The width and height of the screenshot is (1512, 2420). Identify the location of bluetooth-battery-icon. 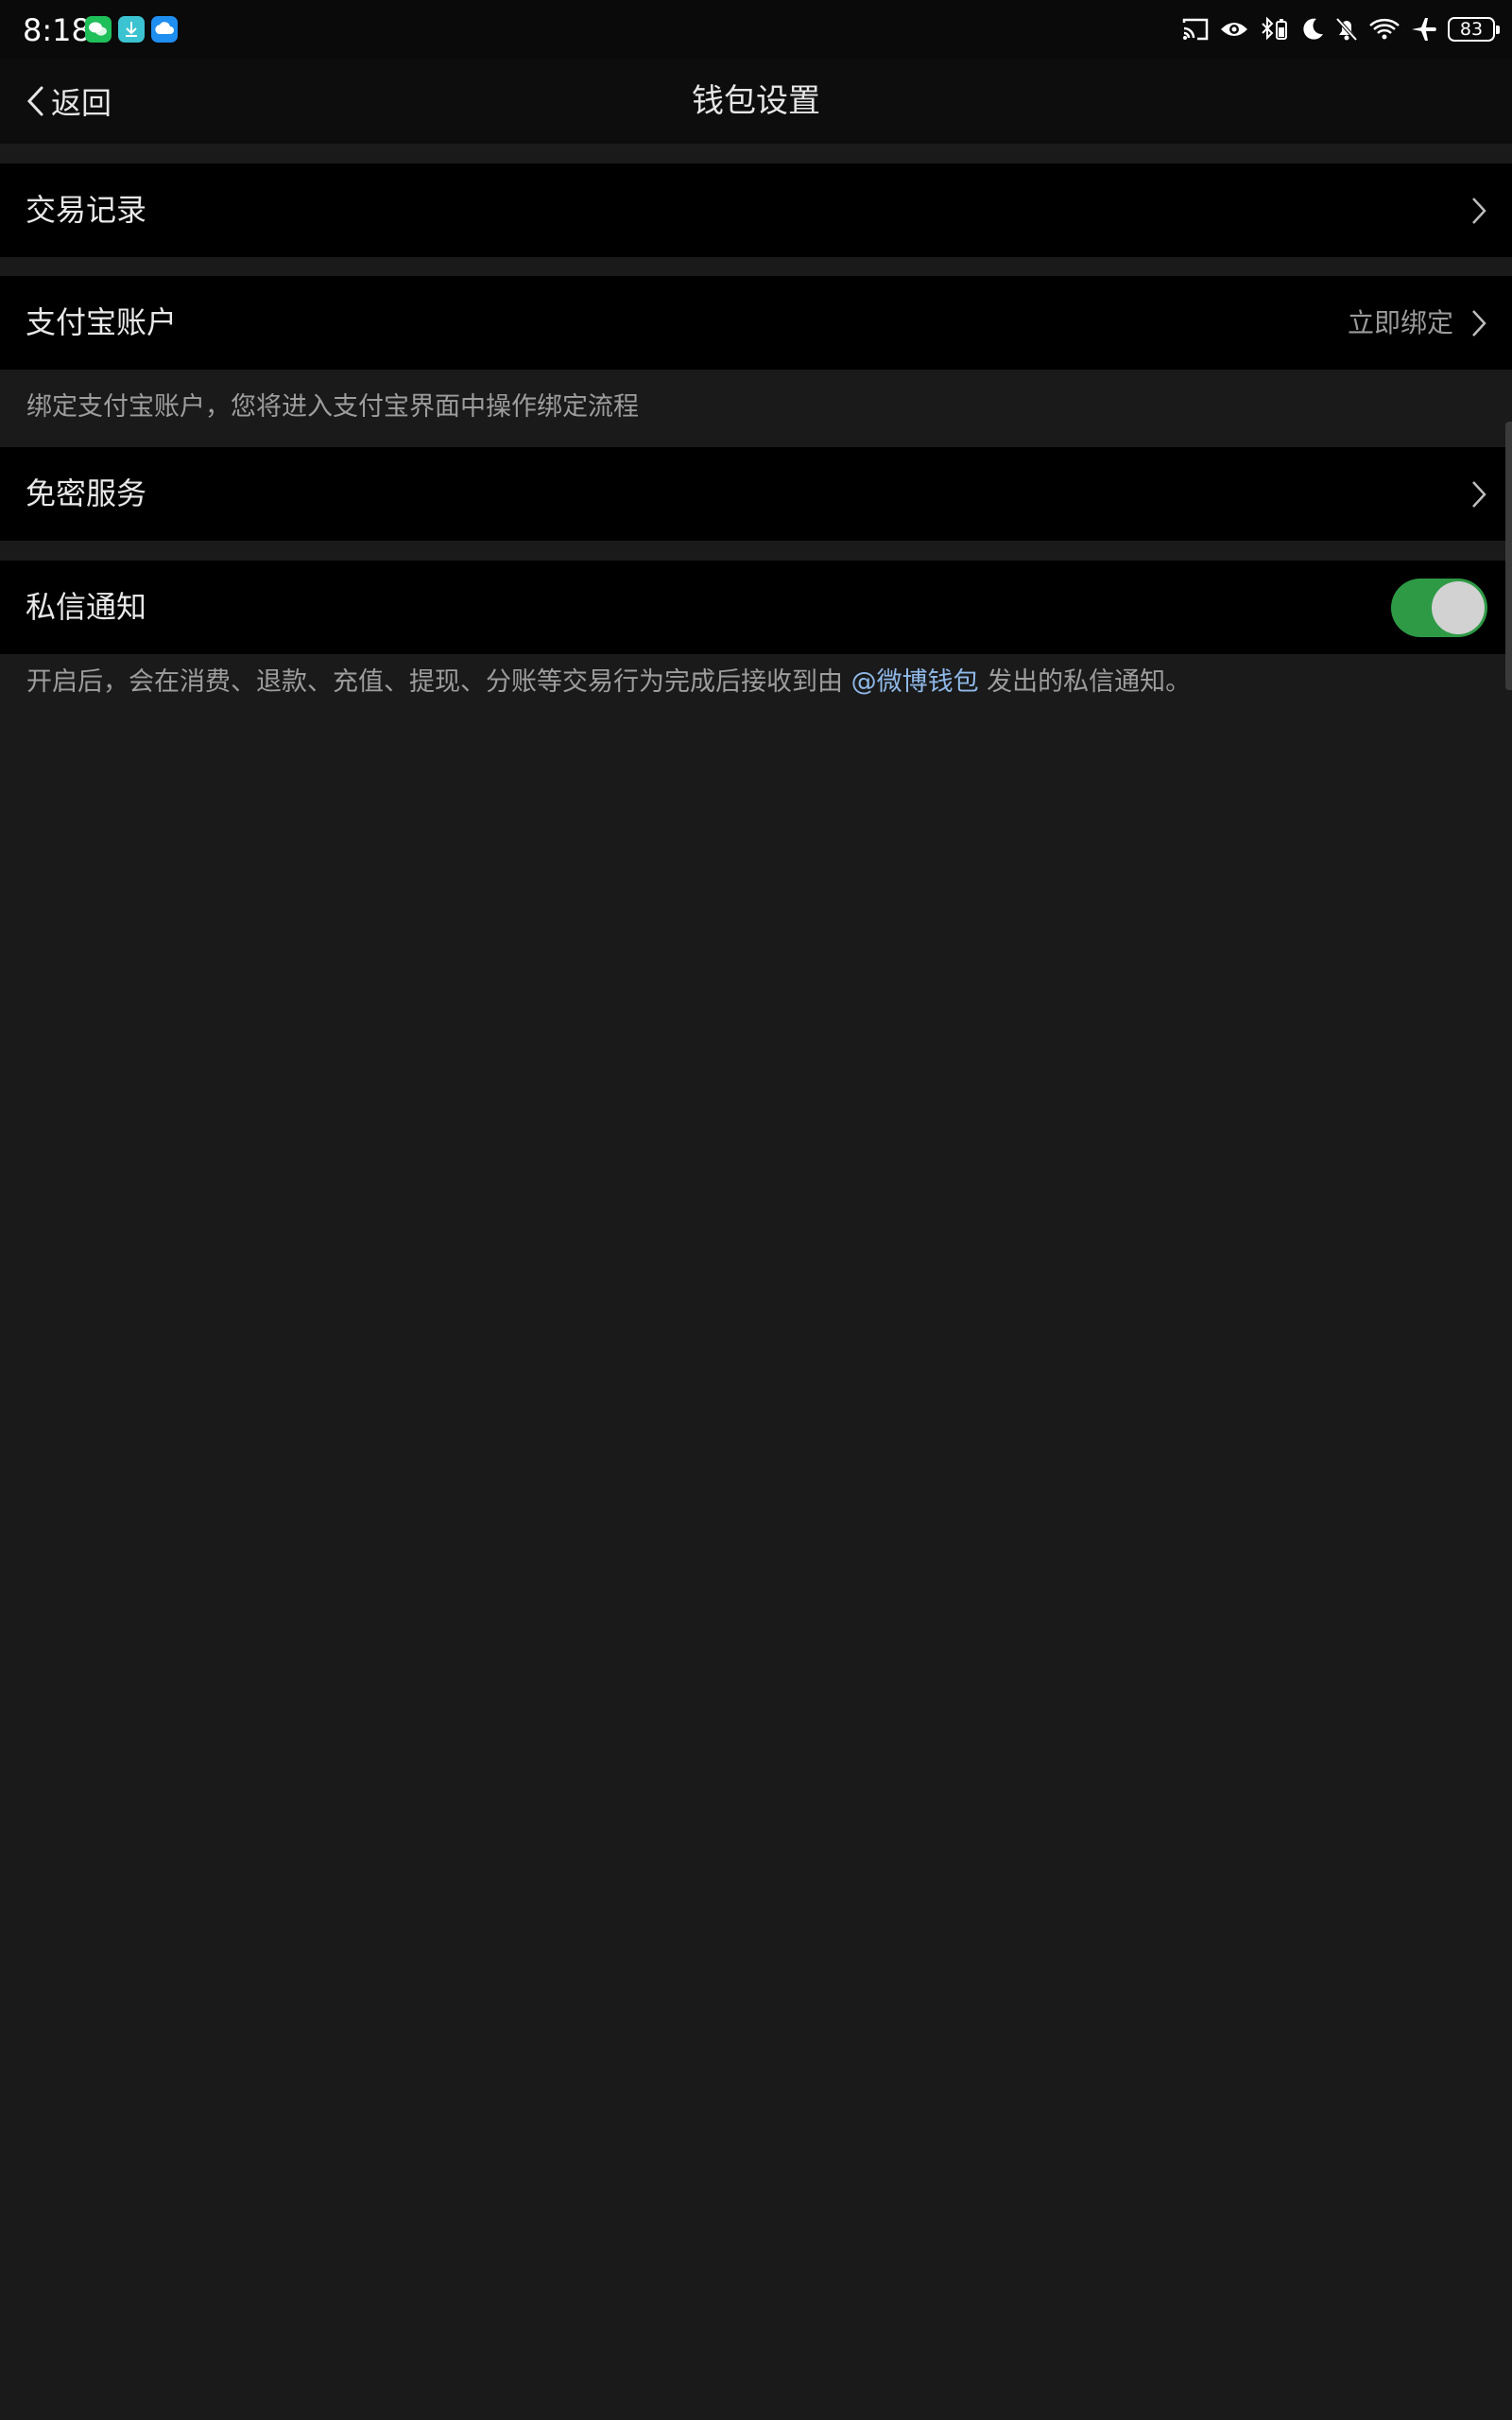
(1274, 28).